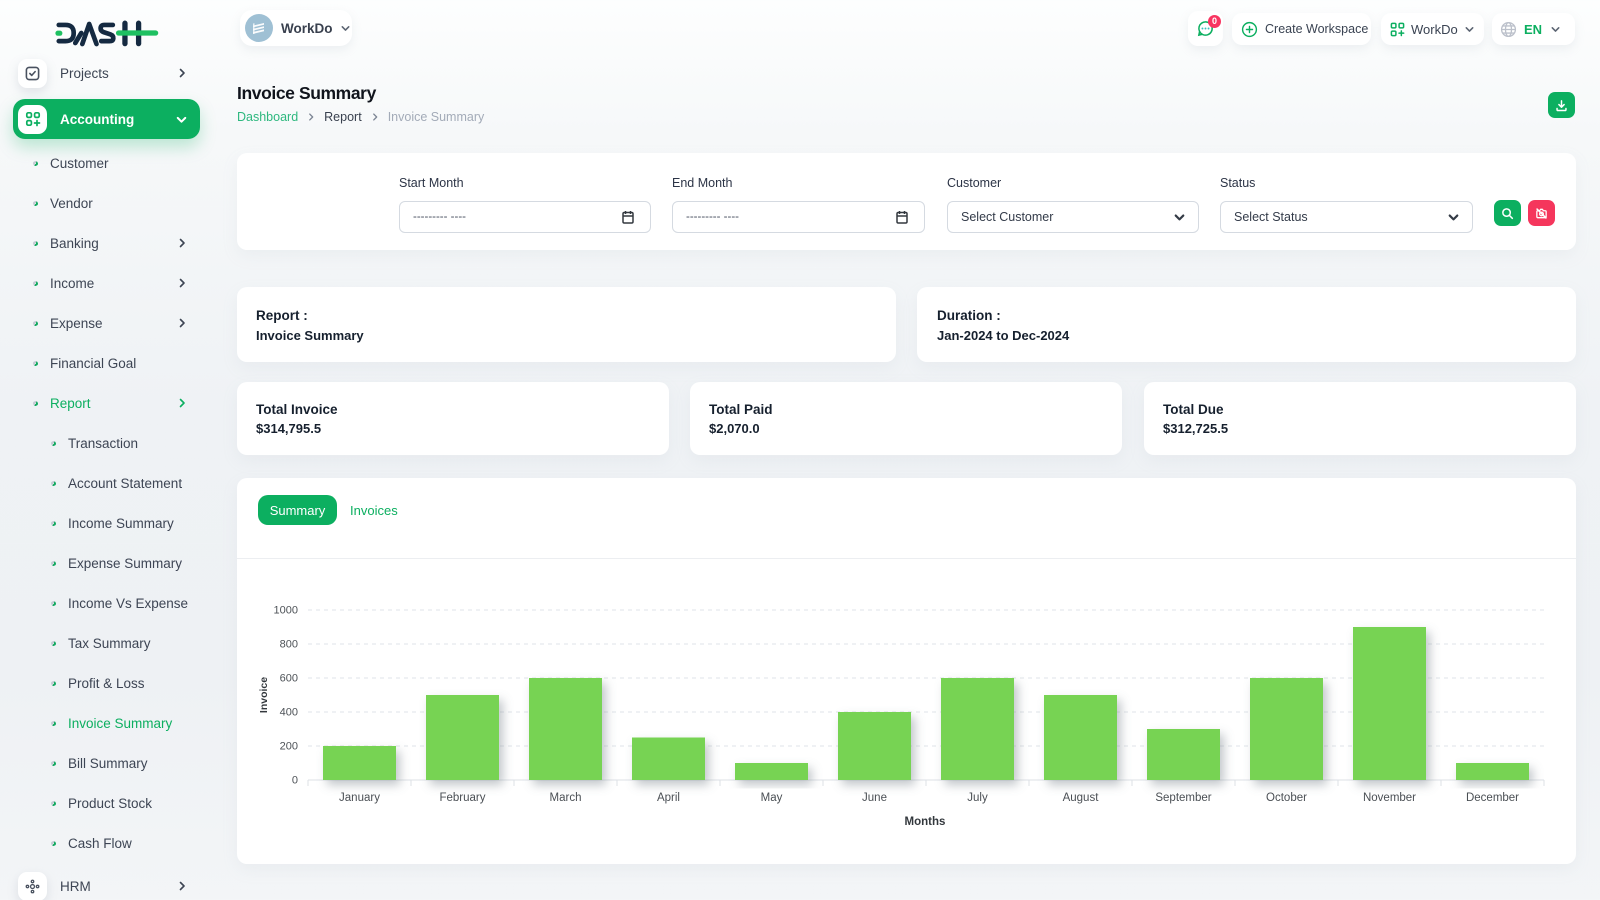 The image size is (1600, 900). Describe the element at coordinates (925, 822) in the screenshot. I see `svg-text: Months` at that location.